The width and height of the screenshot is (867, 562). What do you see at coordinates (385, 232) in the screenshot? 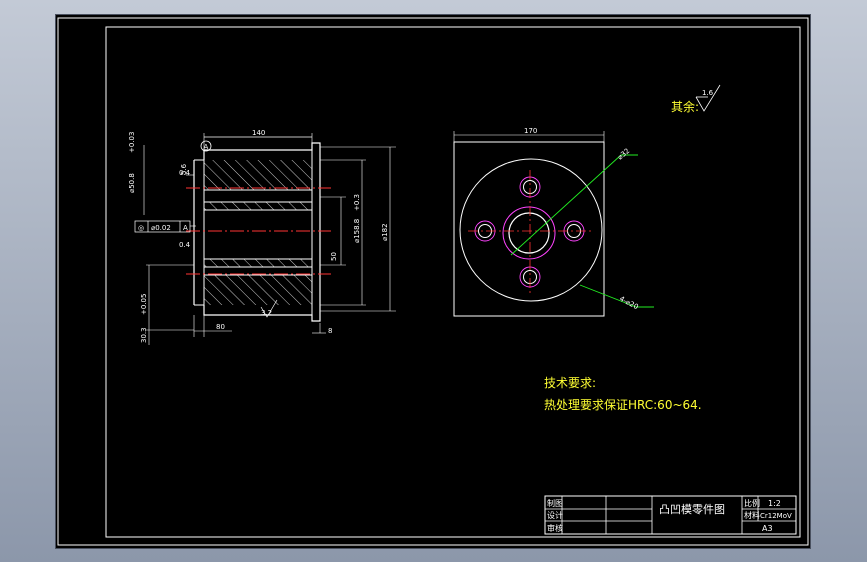
I see `dim-d-outer-label: ⌀182` at bounding box center [385, 232].